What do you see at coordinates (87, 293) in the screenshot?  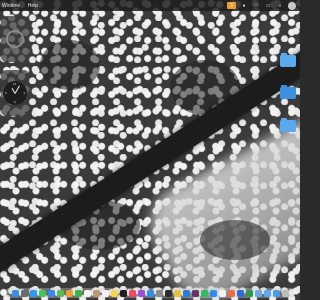 I see `calendar-icon` at bounding box center [87, 293].